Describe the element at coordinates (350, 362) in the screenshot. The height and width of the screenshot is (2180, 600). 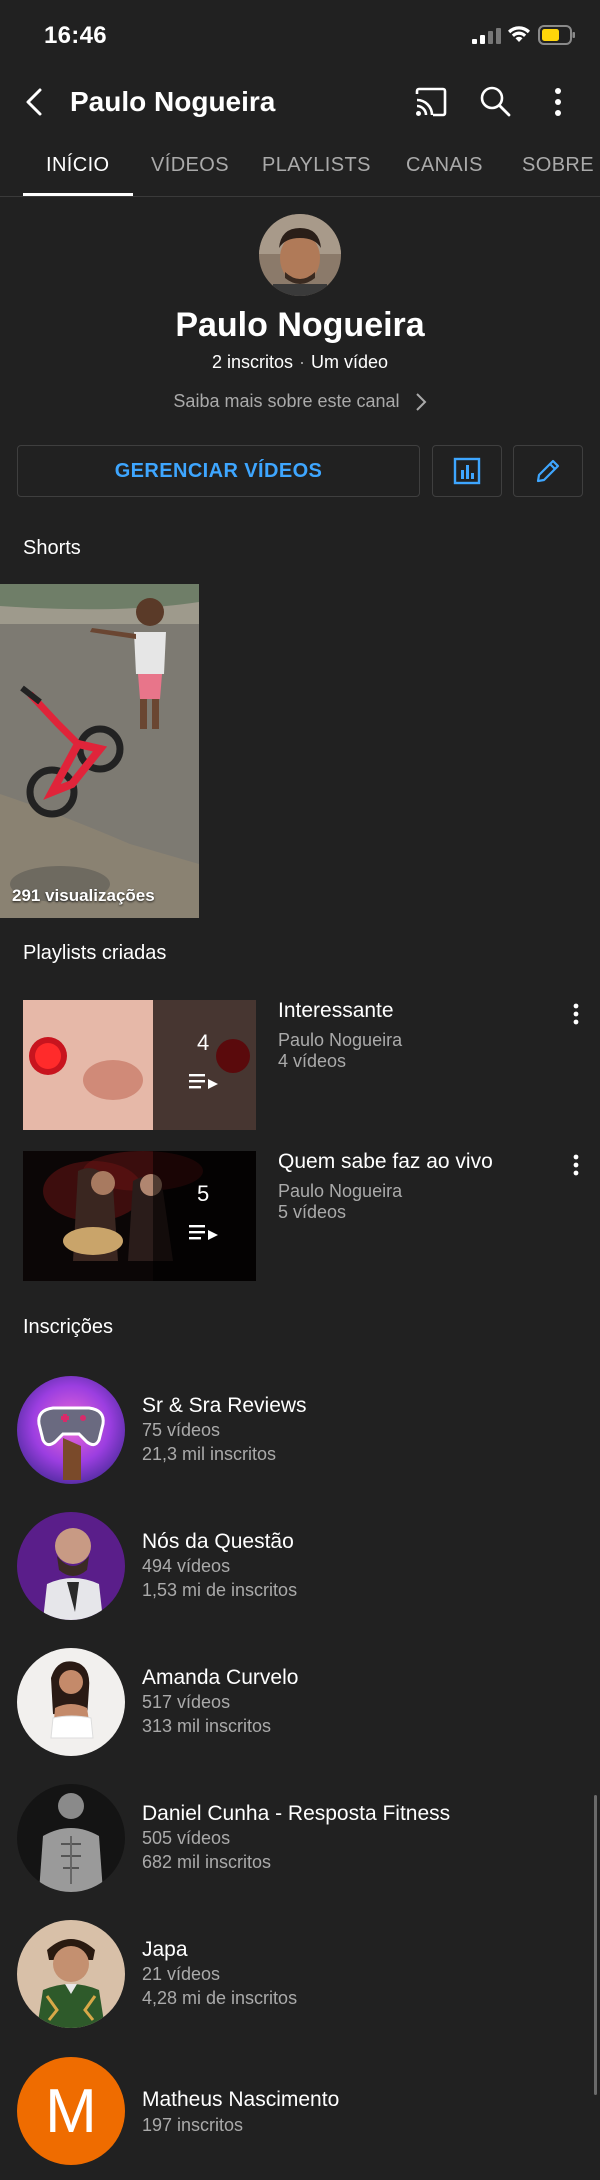
I see `video-count: Um vídeo` at that location.